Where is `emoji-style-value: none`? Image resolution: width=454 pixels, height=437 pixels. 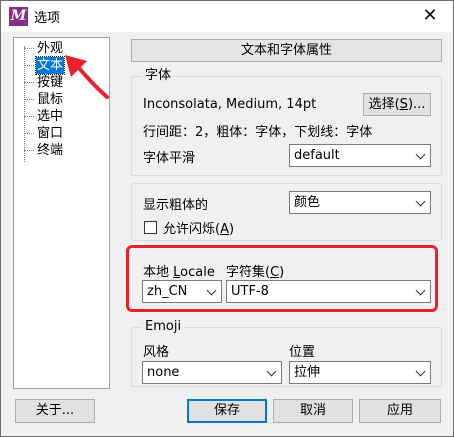 emoji-style-value: none is located at coordinates (163, 372).